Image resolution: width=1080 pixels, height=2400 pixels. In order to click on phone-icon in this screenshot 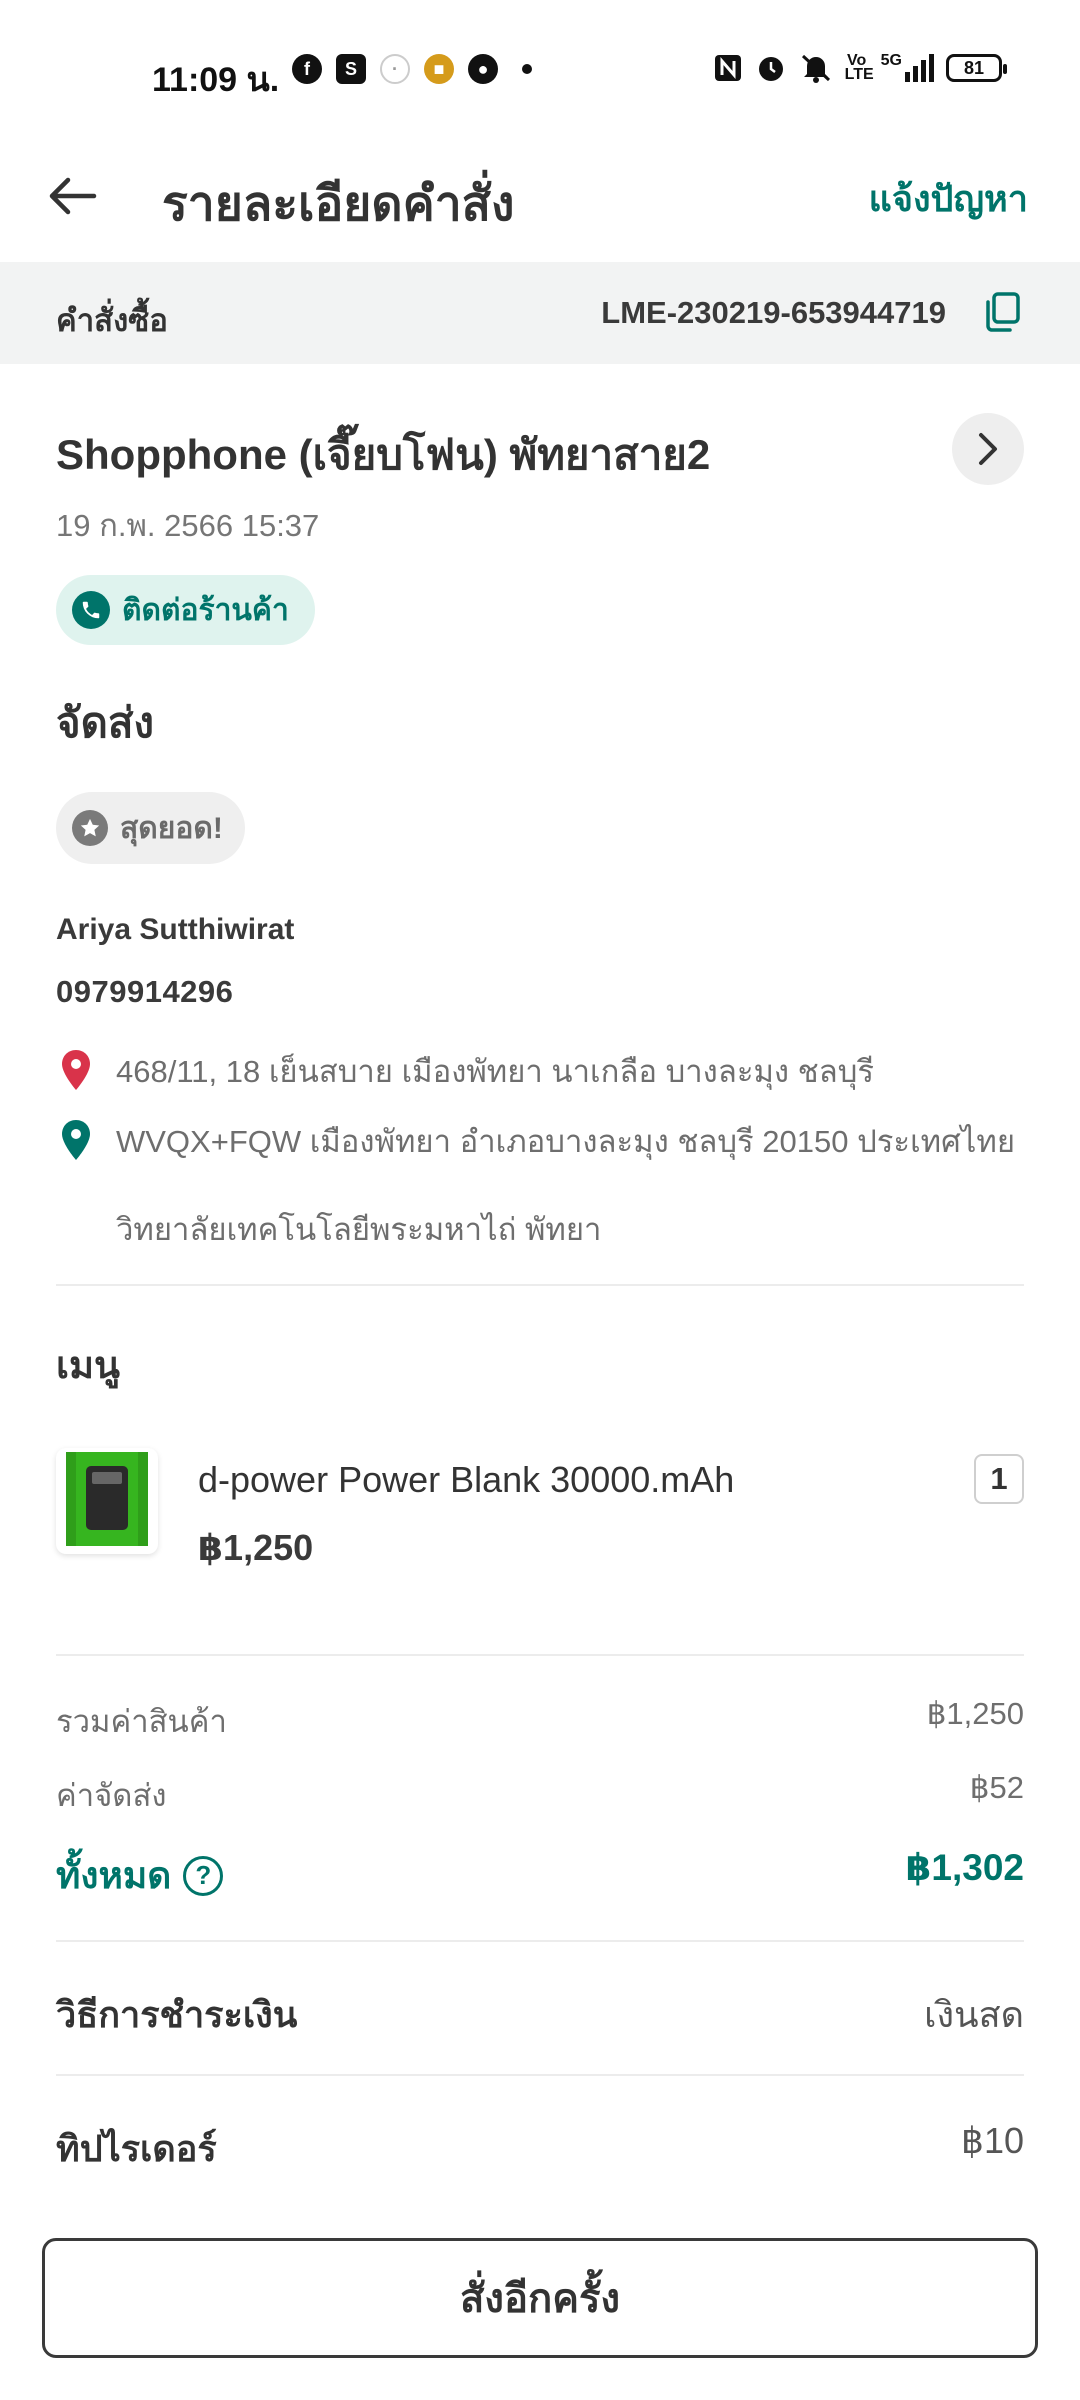, I will do `click(91, 610)`.